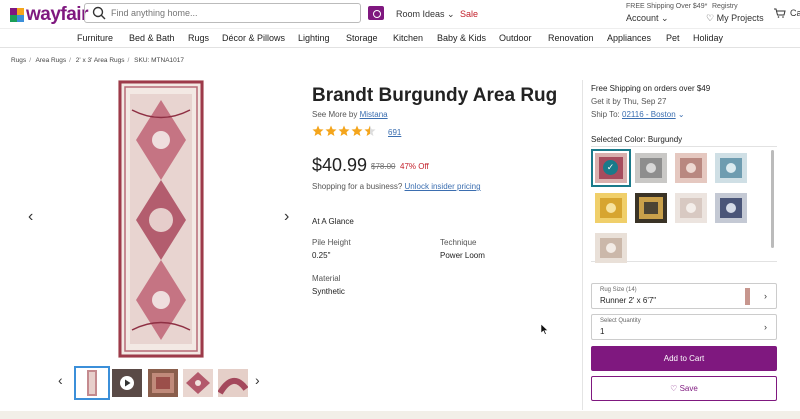  What do you see at coordinates (691, 168) in the screenshot?
I see `swatch-blush` at bounding box center [691, 168].